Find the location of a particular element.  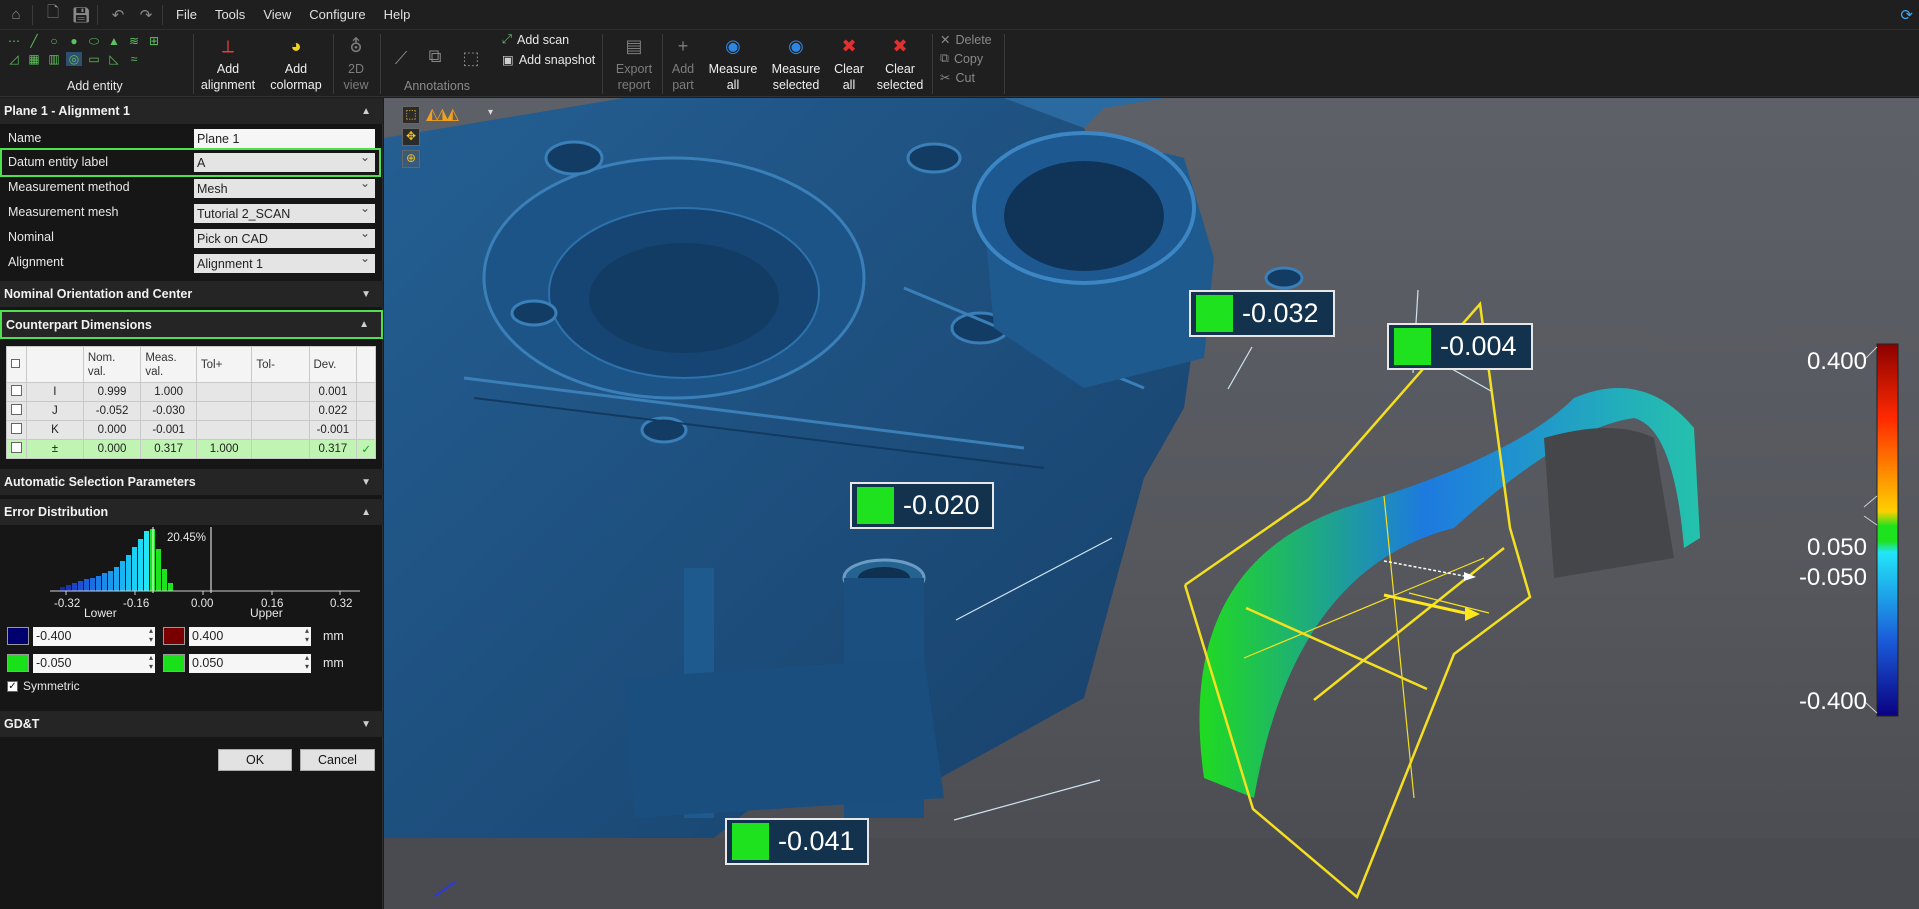

triangle-tool-icon: ◿ is located at coordinates (14, 59).